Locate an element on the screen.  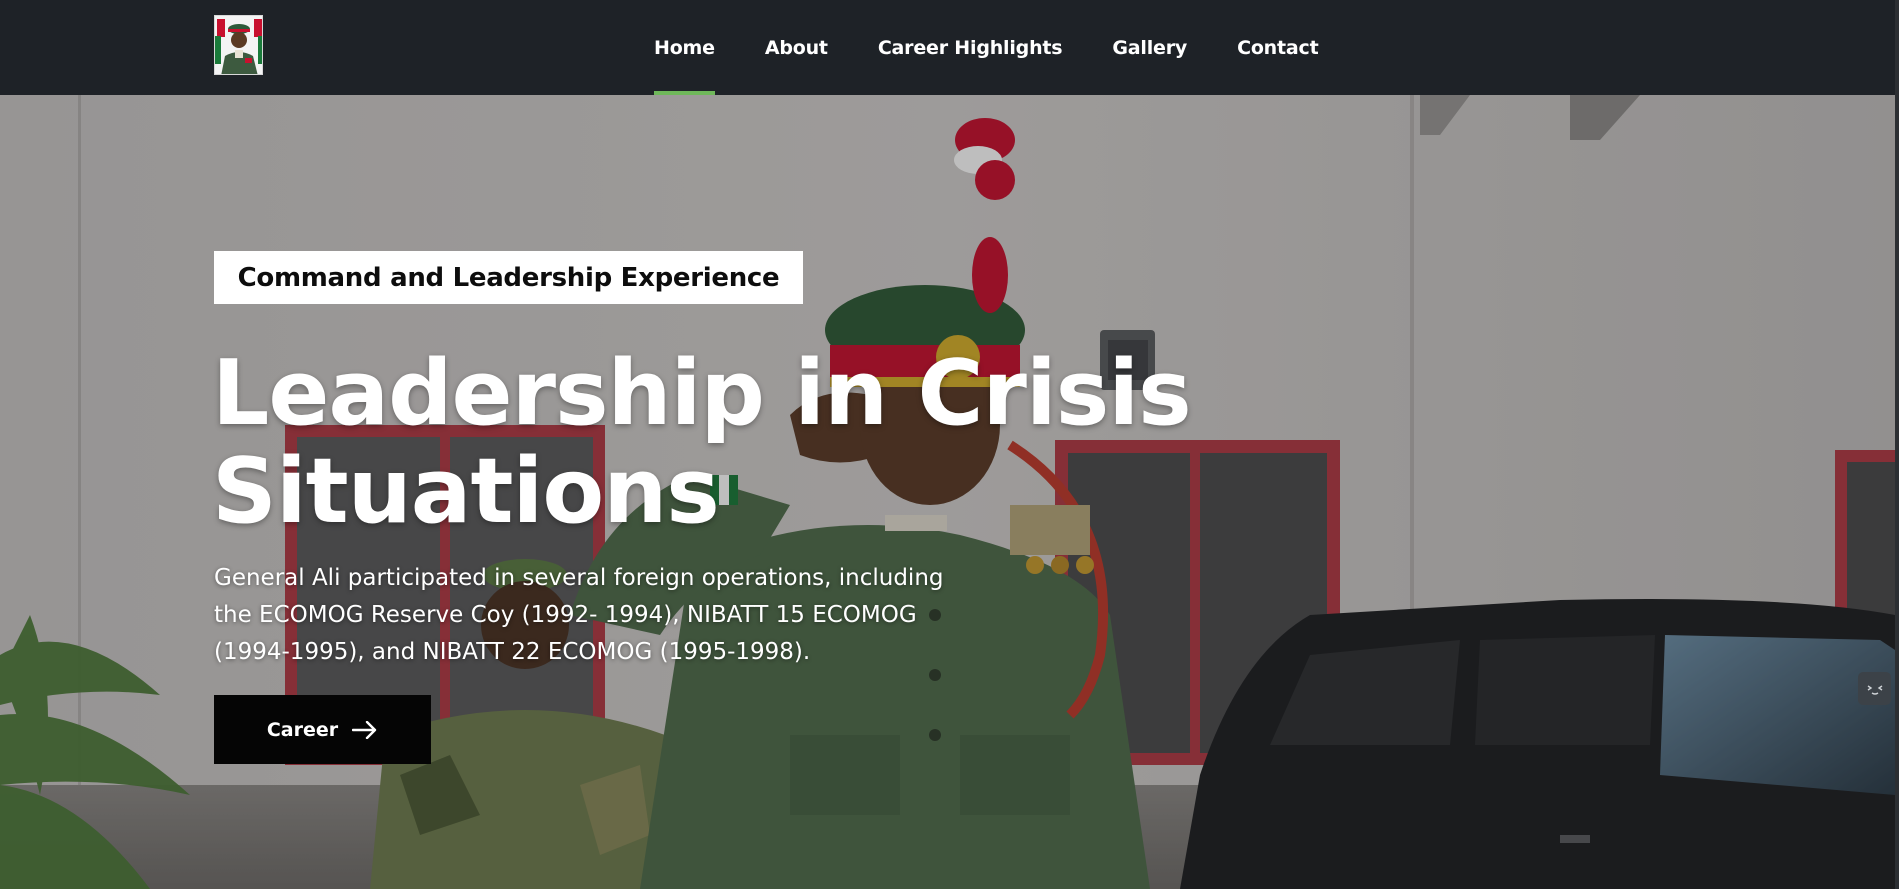
nav-contact: Contact is located at coordinates (1278, 47).